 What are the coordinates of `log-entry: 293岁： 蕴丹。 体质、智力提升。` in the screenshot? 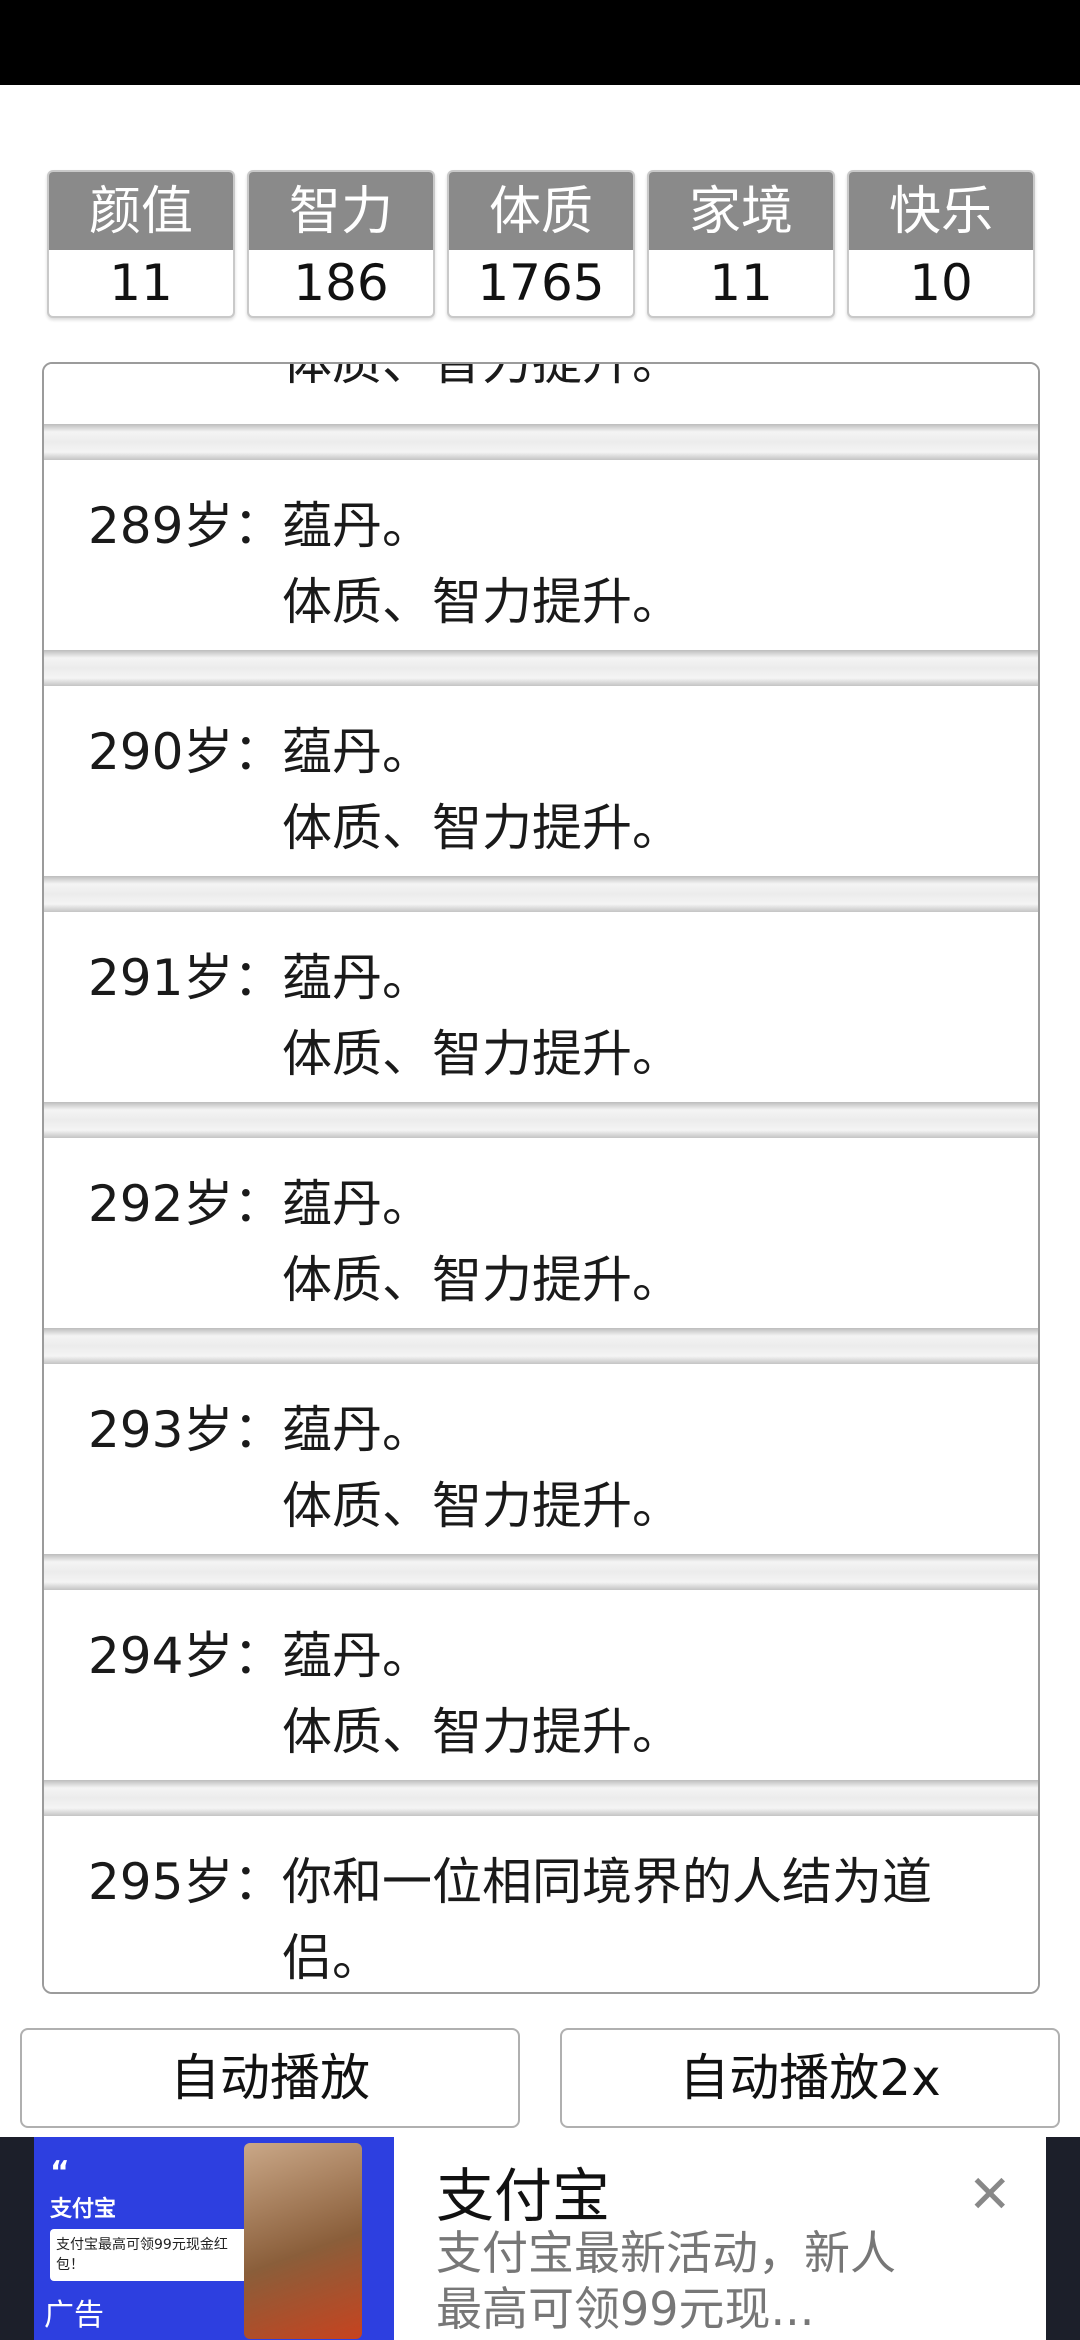 It's located at (541, 1459).